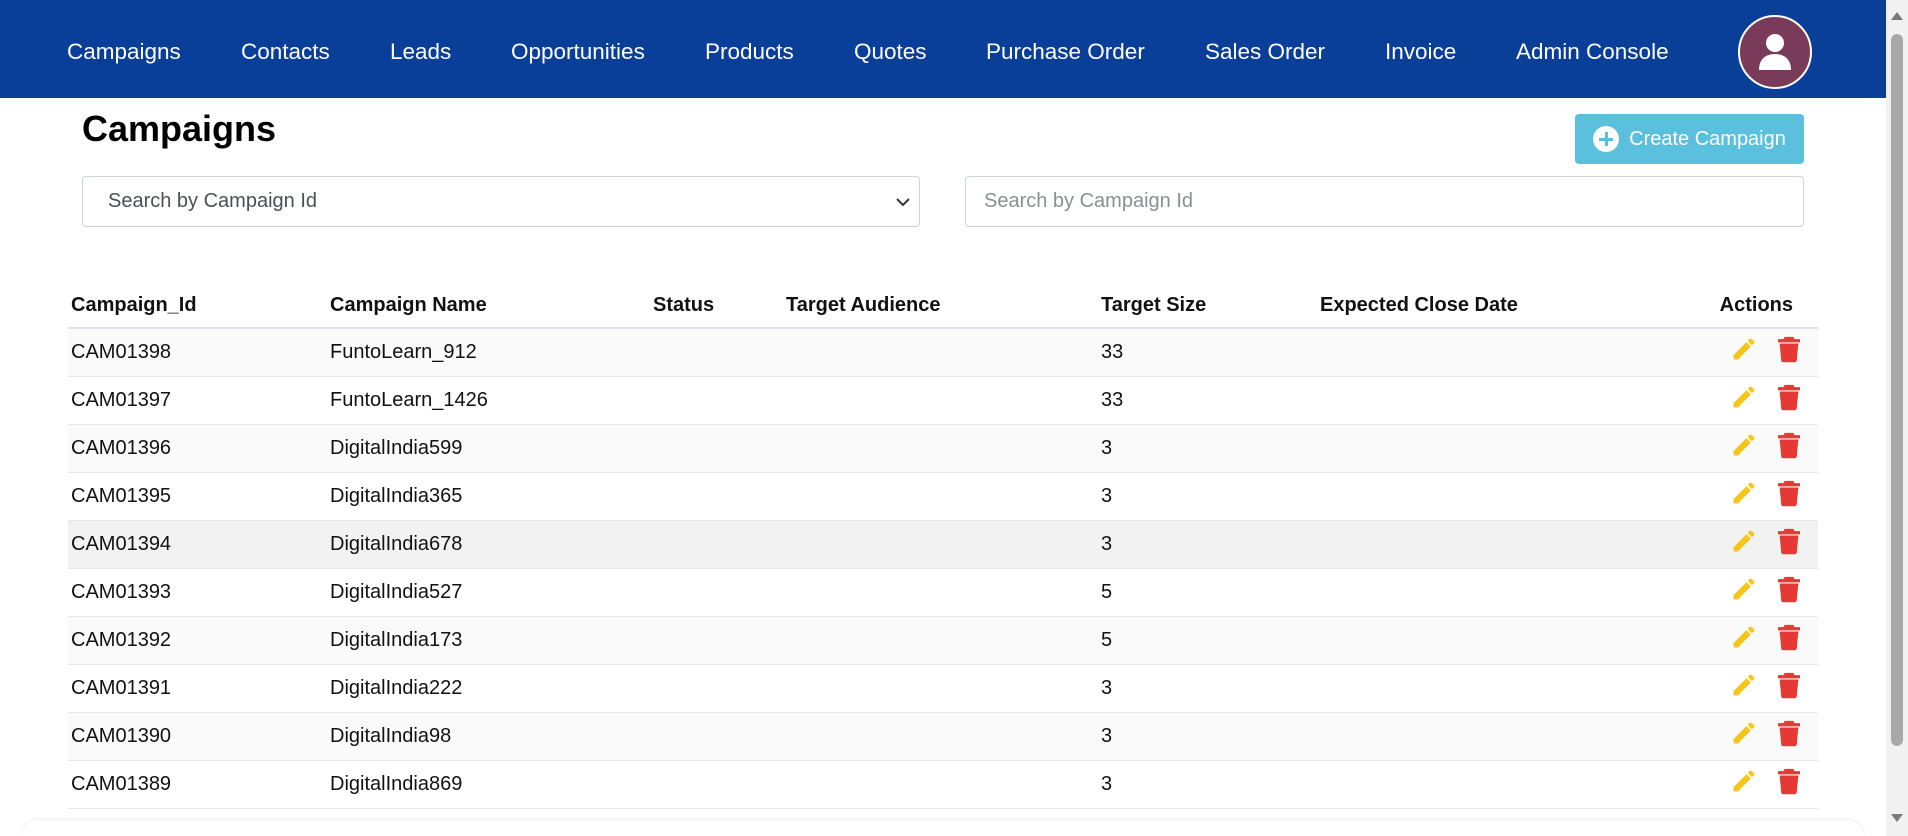 This screenshot has height=836, width=1908. I want to click on cell-campaign-name: FuntoLearn_1426, so click(488, 400).